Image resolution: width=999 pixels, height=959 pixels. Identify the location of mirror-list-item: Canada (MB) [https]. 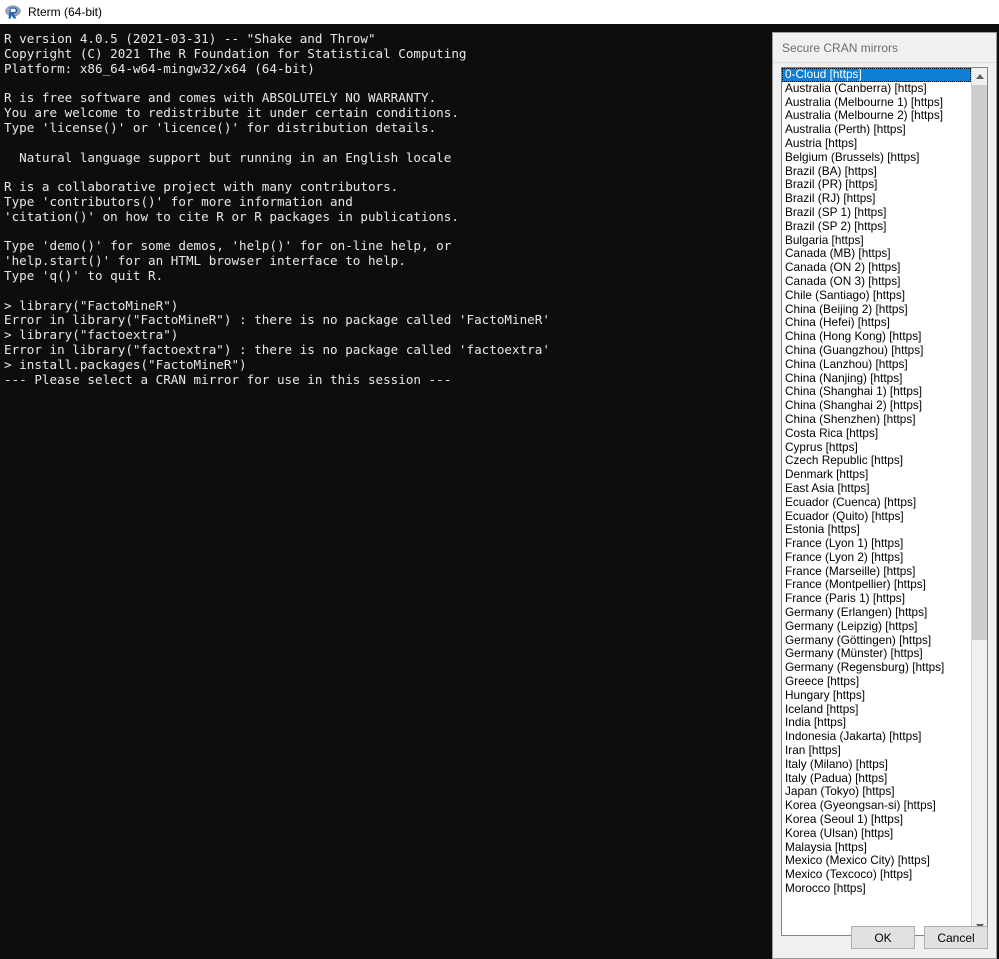
(876, 254).